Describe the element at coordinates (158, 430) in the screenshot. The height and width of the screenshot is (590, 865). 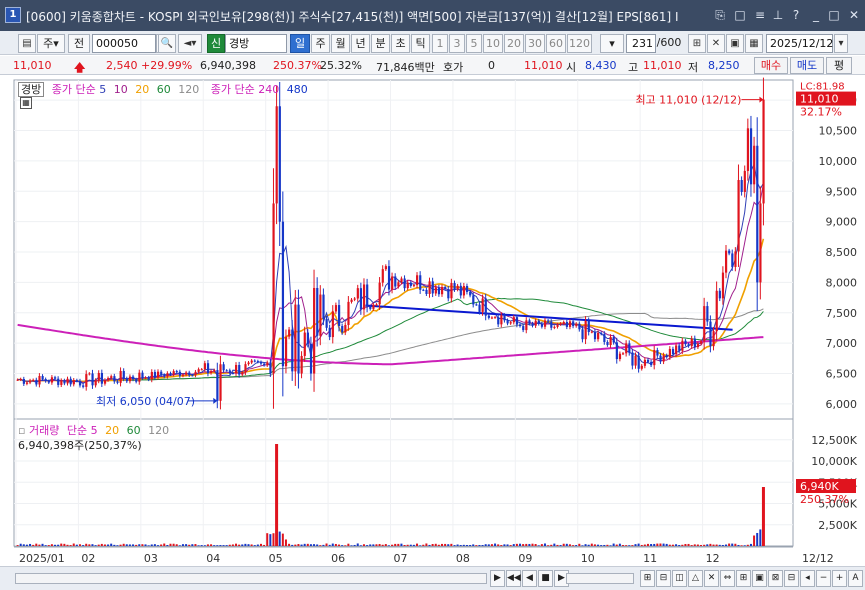
I see `legend-vol-ma120: 120` at that location.